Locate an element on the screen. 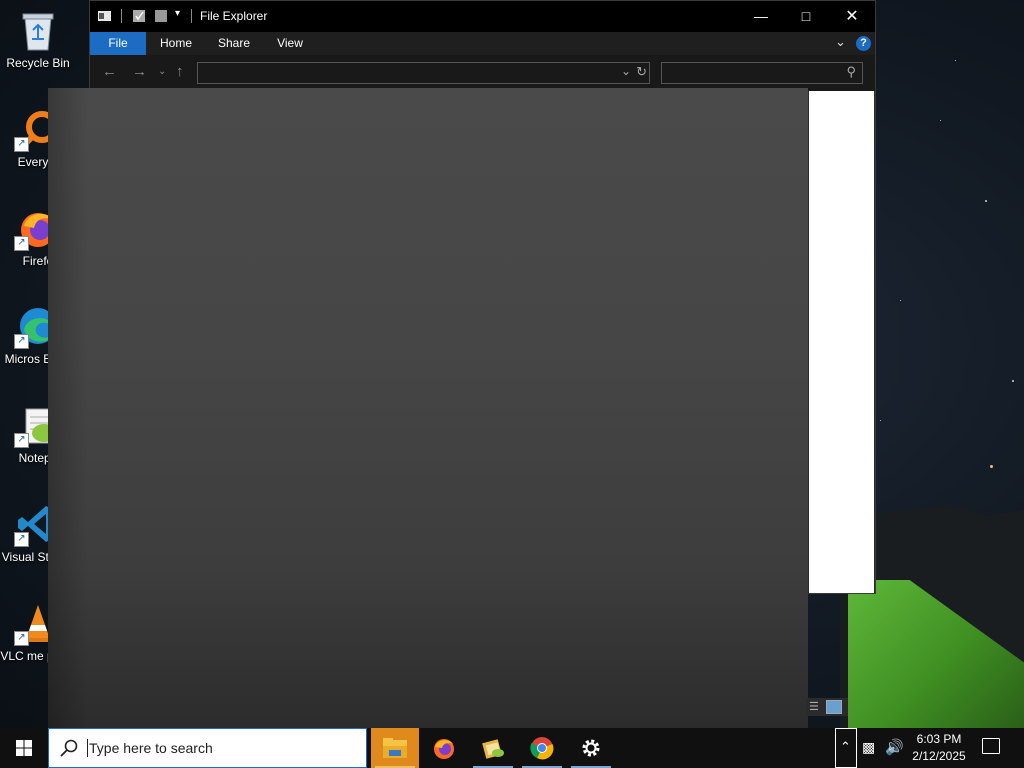 This screenshot has height=768, width=1024. desktop-icon-recycle-bin: Recycle Bin is located at coordinates (38, 47).